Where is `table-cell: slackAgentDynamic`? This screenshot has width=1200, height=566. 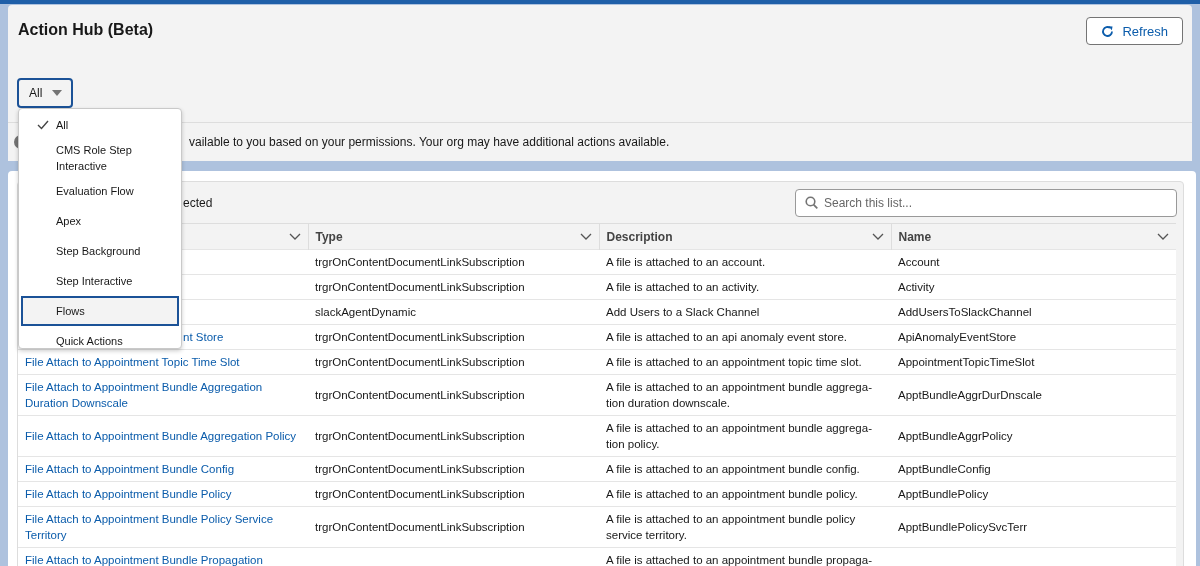 table-cell: slackAgentDynamic is located at coordinates (365, 312).